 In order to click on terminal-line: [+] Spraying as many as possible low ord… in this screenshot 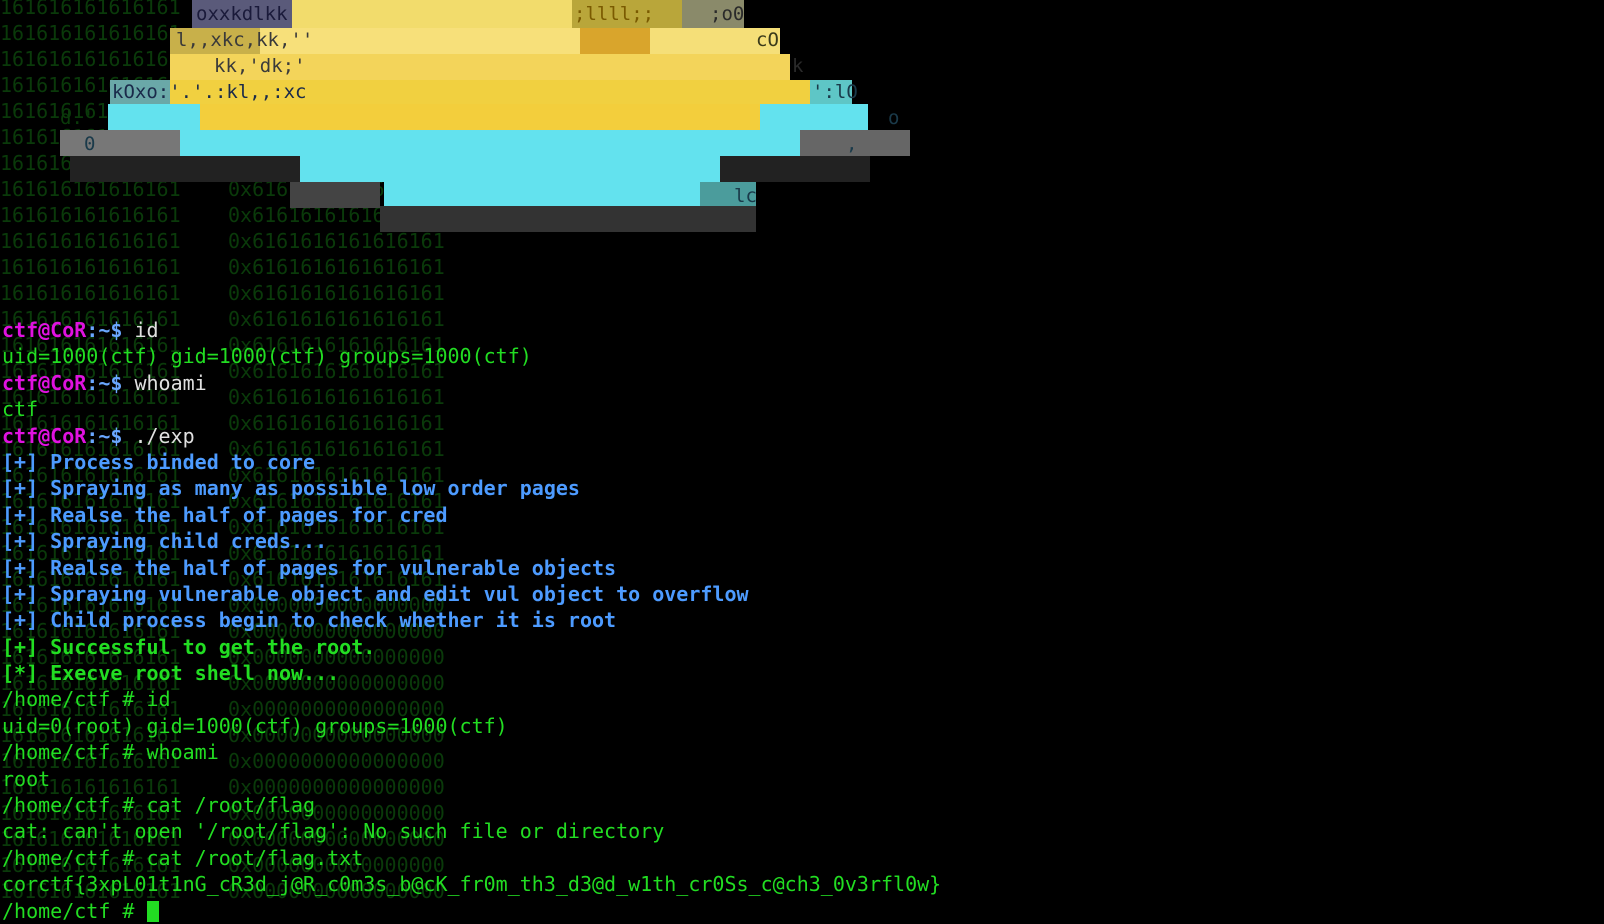, I will do `click(471, 488)`.